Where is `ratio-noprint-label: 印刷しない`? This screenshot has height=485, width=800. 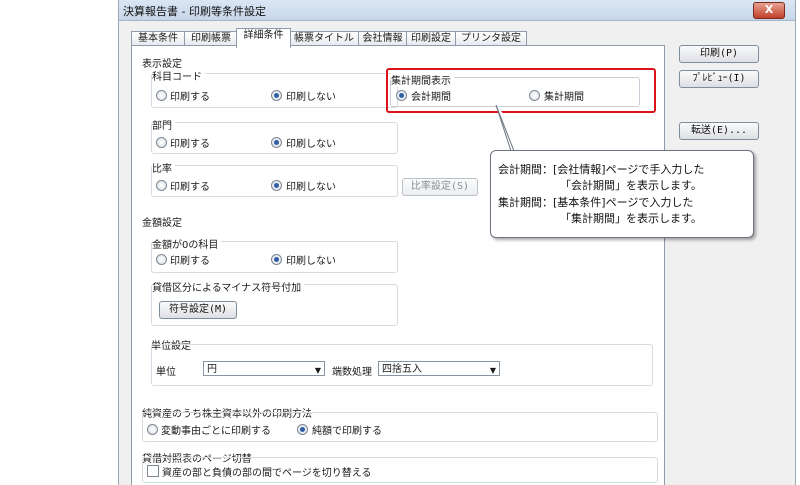
ratio-noprint-label: 印刷しない is located at coordinates (311, 187).